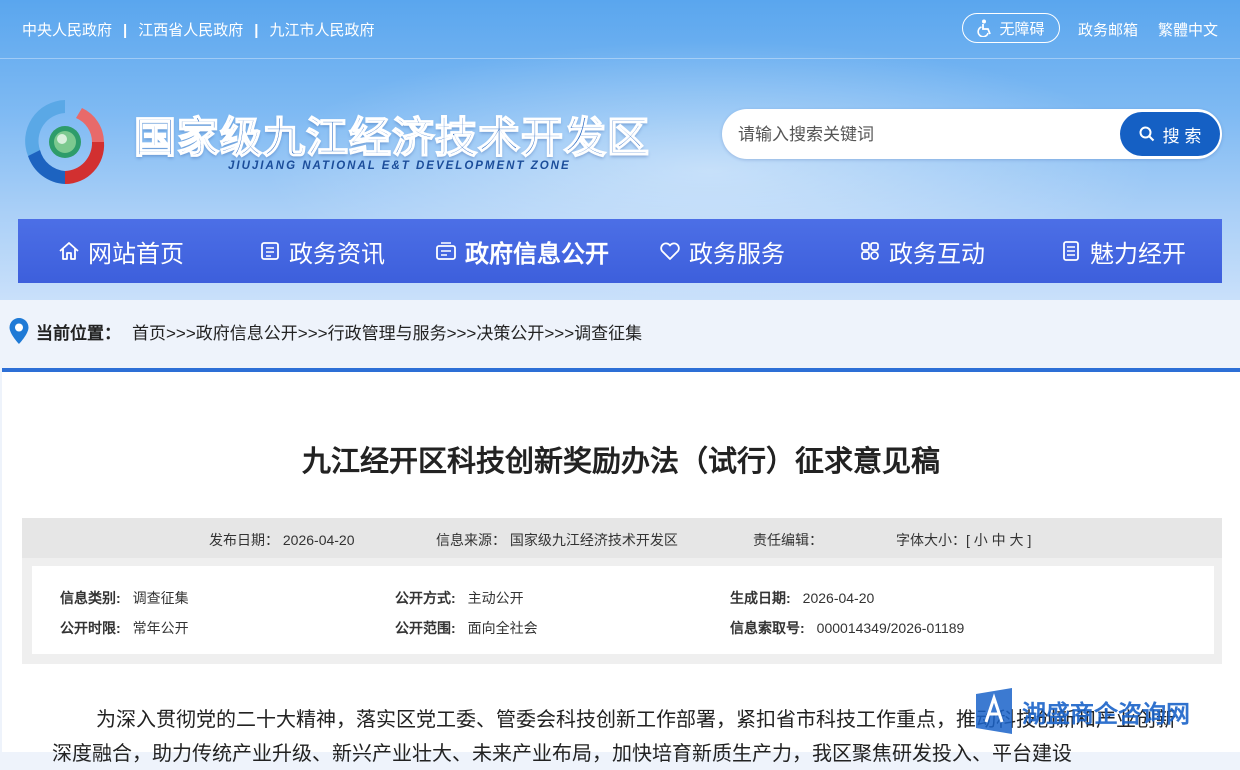 The height and width of the screenshot is (770, 1240). Describe the element at coordinates (963, 540) in the screenshot. I see `font-size-switcher: 字体大小：[ 小 中 大 ]` at that location.